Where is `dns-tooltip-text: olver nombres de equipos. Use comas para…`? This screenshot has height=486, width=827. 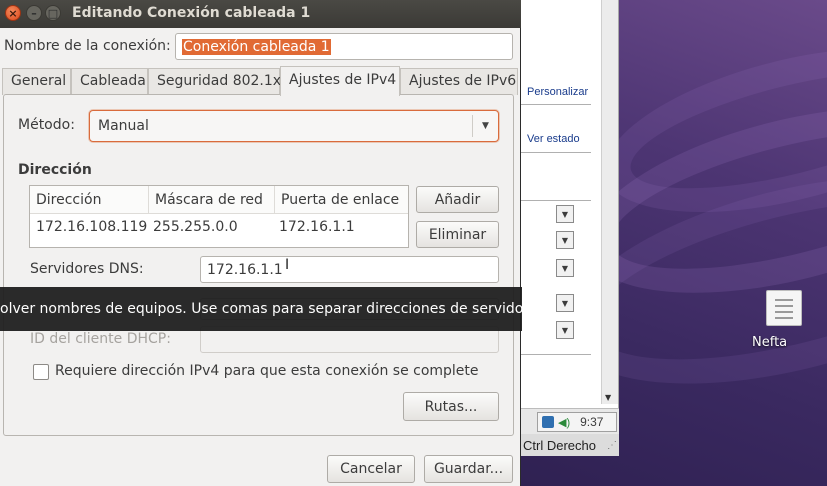
dns-tooltip-text: olver nombres de equipos. Use comas para… is located at coordinates (261, 309).